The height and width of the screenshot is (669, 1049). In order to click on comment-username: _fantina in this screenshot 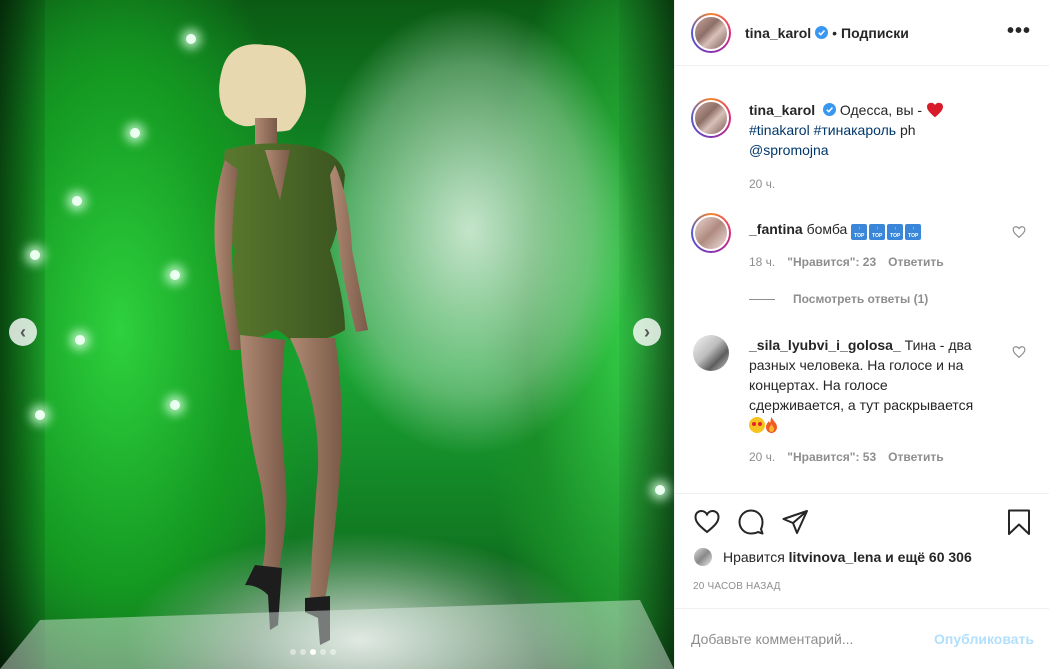, I will do `click(776, 229)`.